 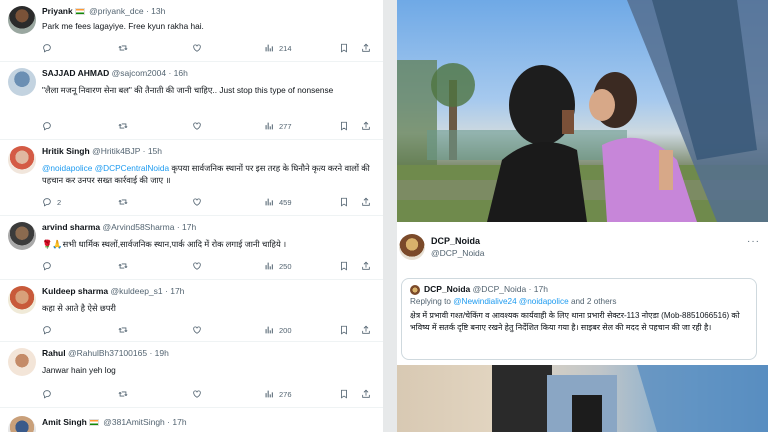 What do you see at coordinates (191, 420) in the screenshot?
I see `reply-tweet: Amit Singh @381AmitSingh · 17h` at bounding box center [191, 420].